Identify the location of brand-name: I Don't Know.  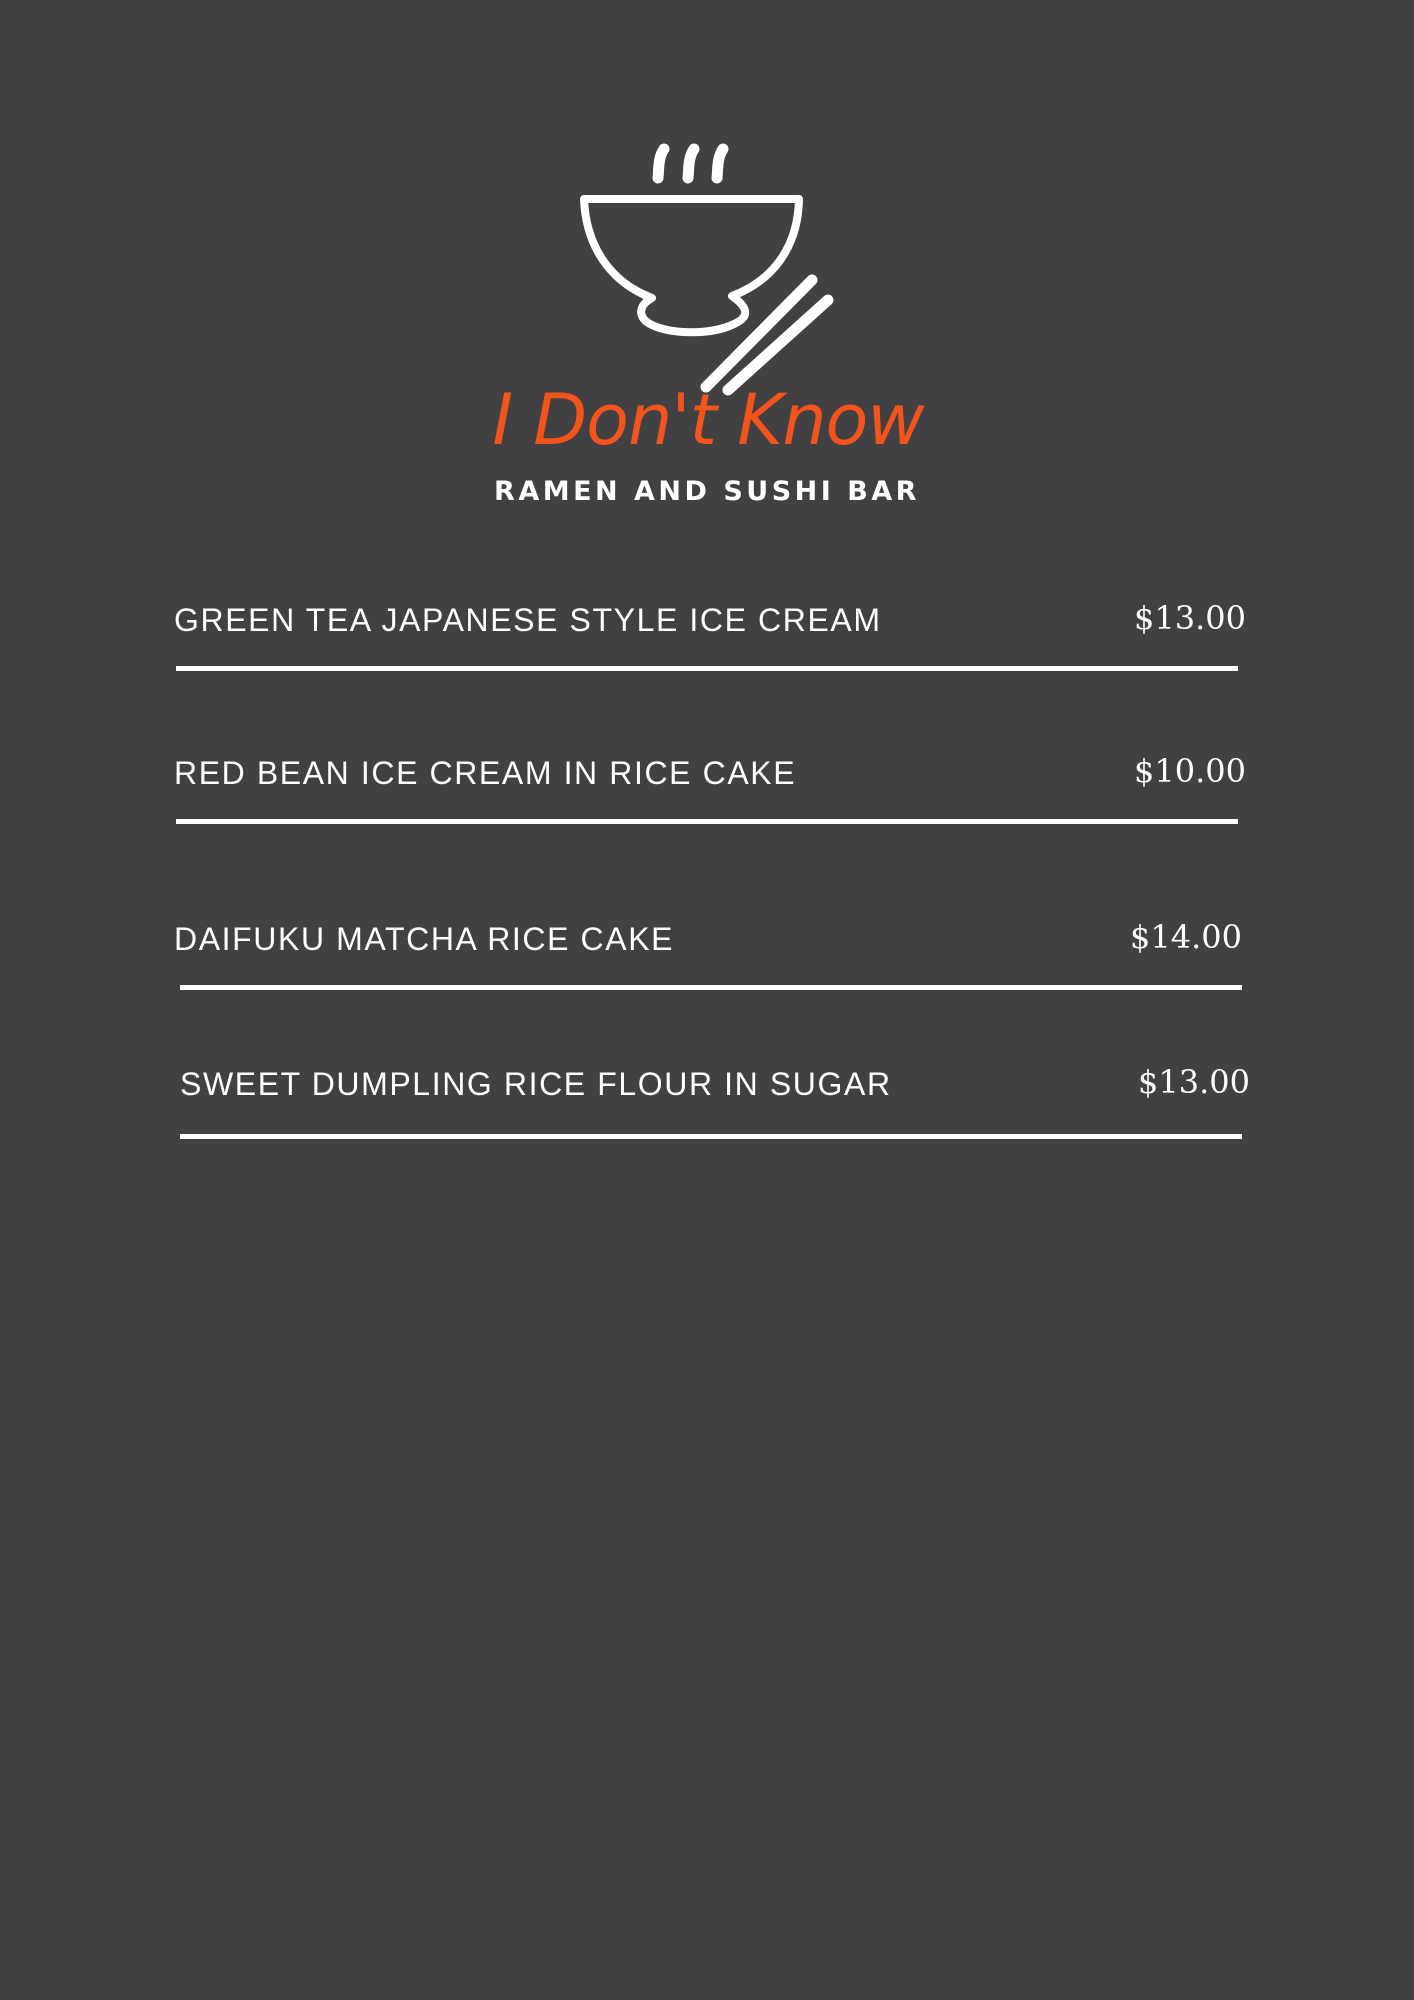
(708, 420).